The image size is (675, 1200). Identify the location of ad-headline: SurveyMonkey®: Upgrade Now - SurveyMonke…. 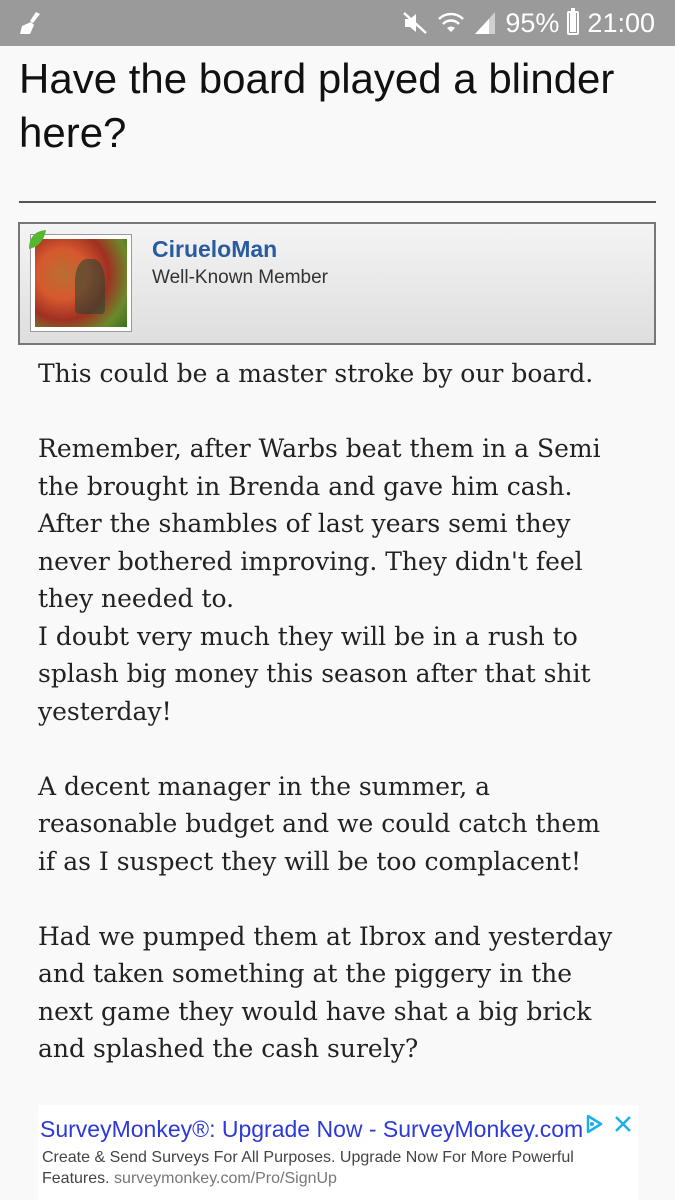
(312, 1129).